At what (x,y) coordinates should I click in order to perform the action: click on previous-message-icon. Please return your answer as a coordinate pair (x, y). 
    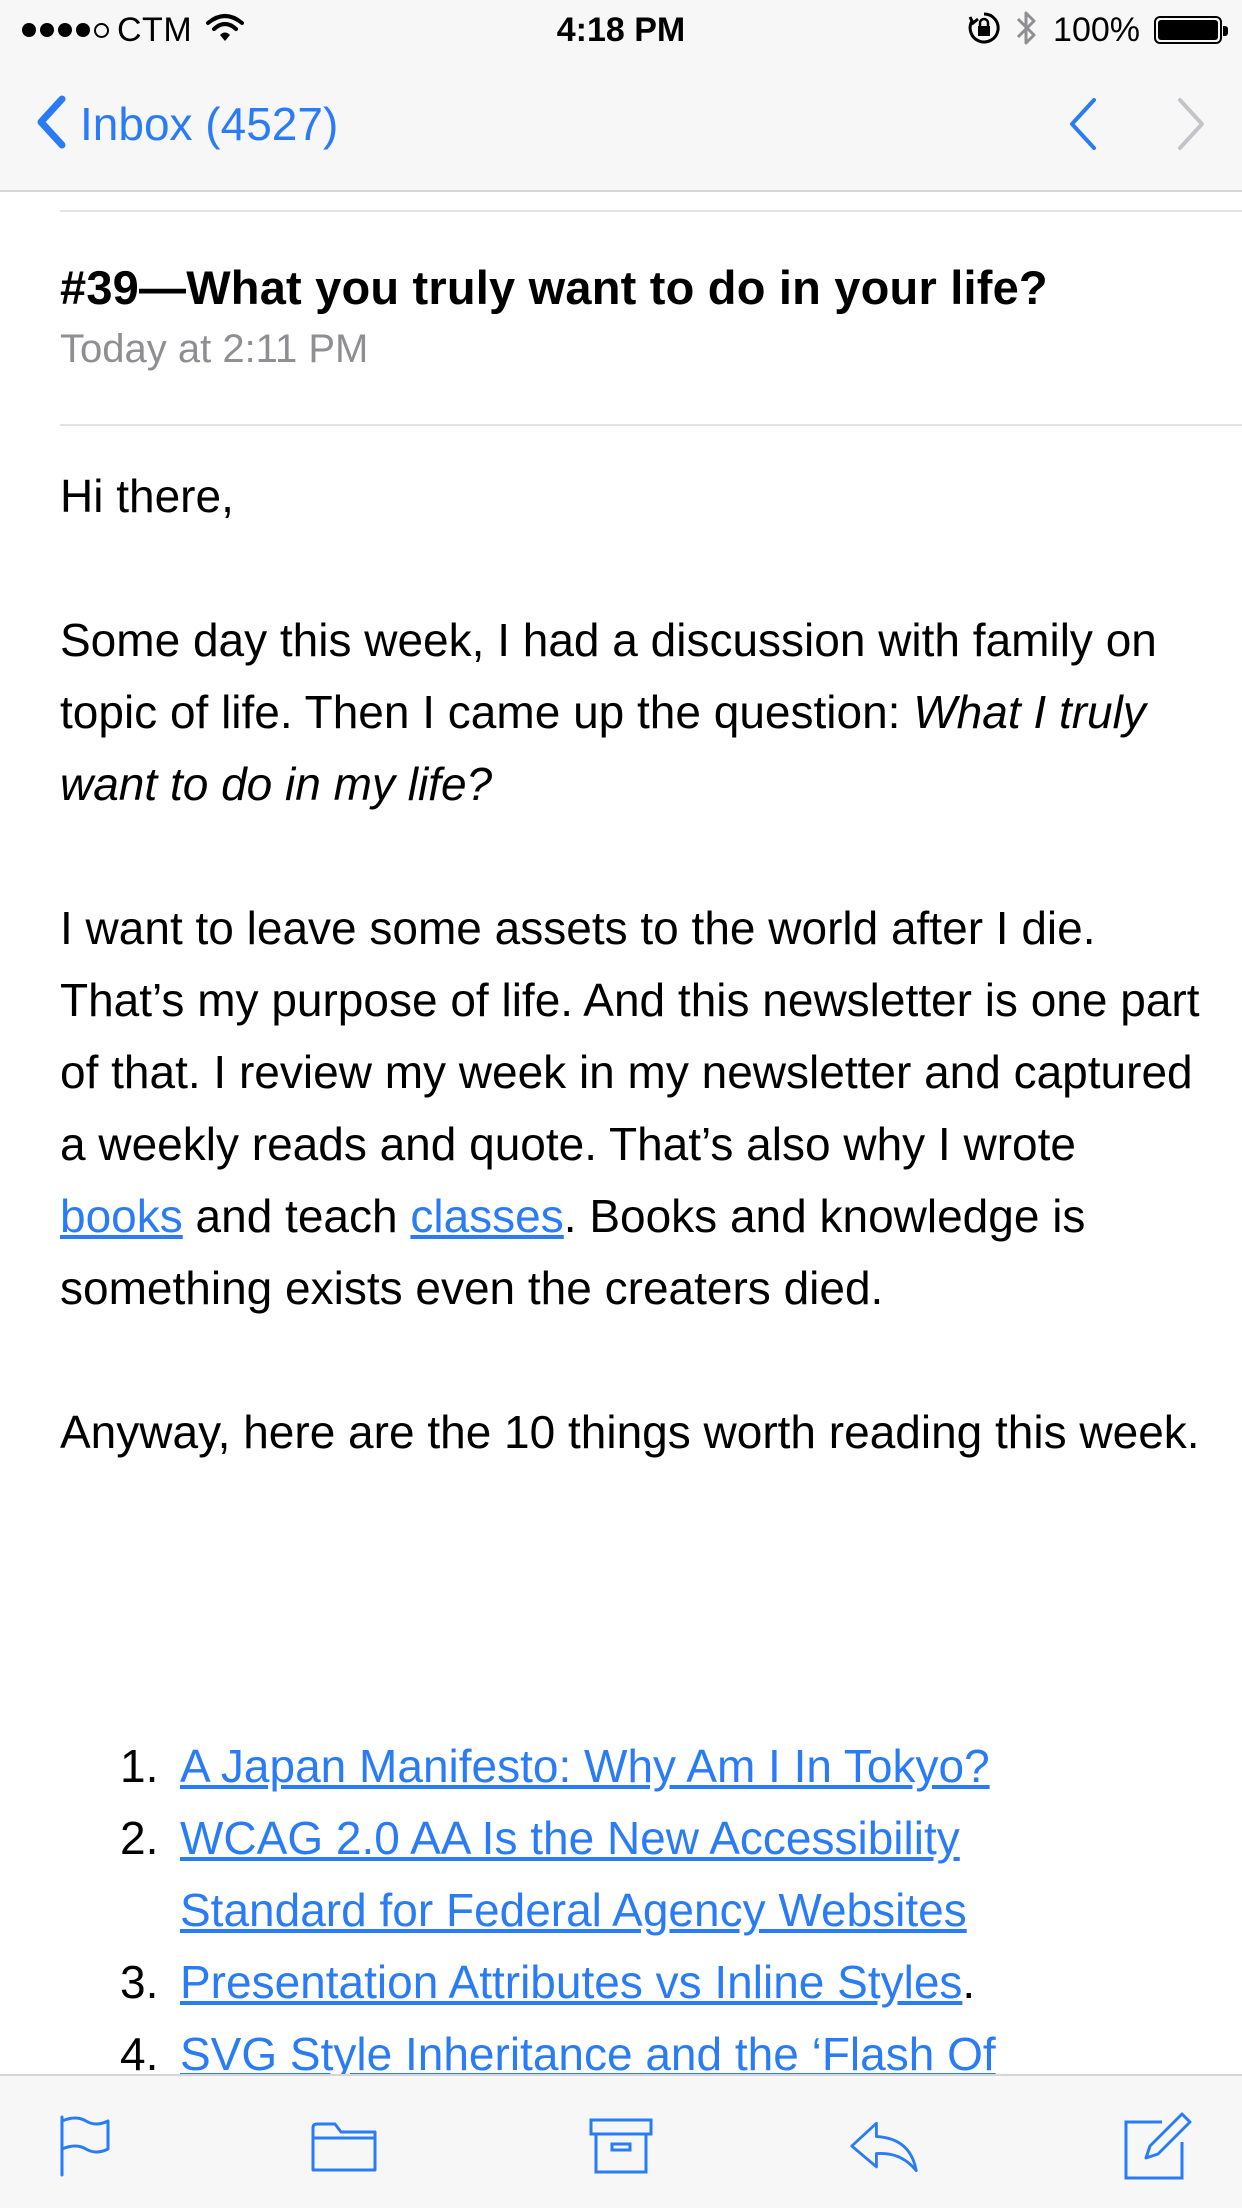
    Looking at the image, I should click on (1082, 126).